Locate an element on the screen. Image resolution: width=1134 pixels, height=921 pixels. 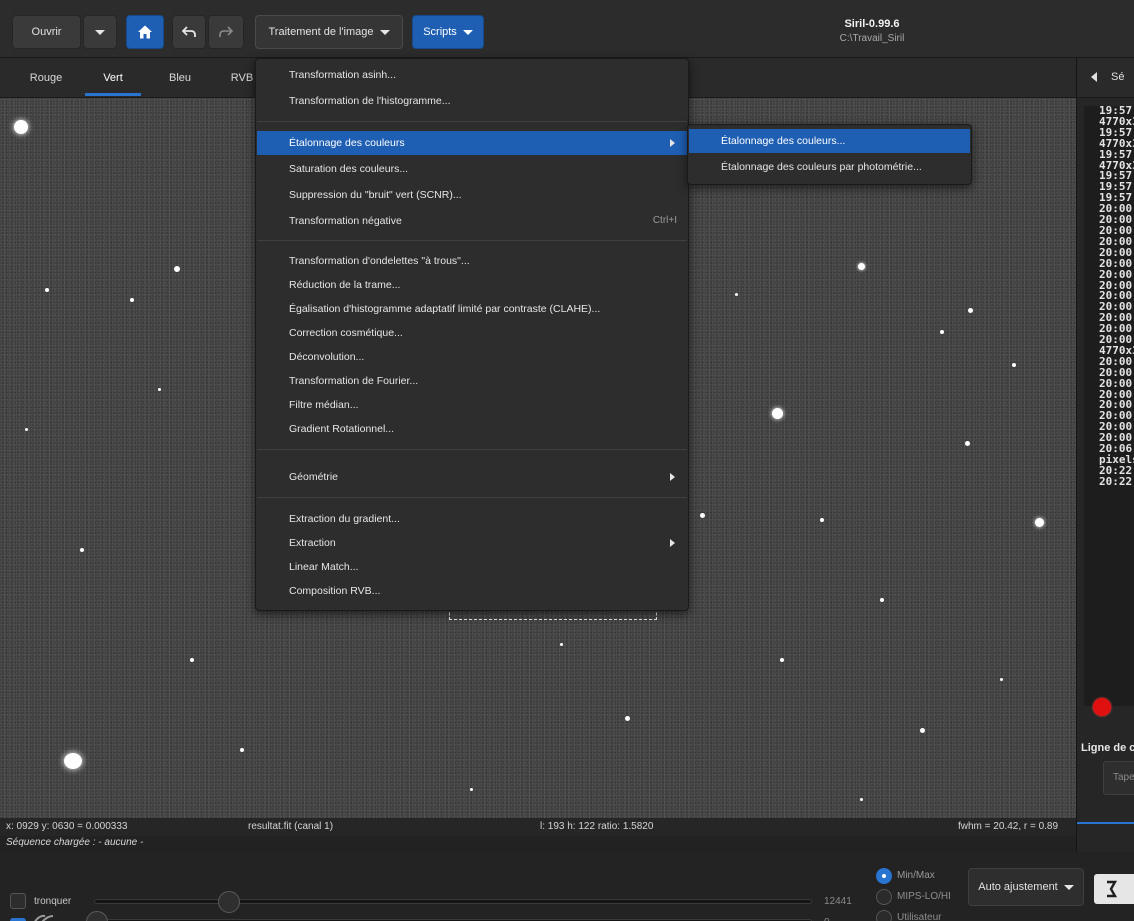
radio-minmax is located at coordinates (884, 876).